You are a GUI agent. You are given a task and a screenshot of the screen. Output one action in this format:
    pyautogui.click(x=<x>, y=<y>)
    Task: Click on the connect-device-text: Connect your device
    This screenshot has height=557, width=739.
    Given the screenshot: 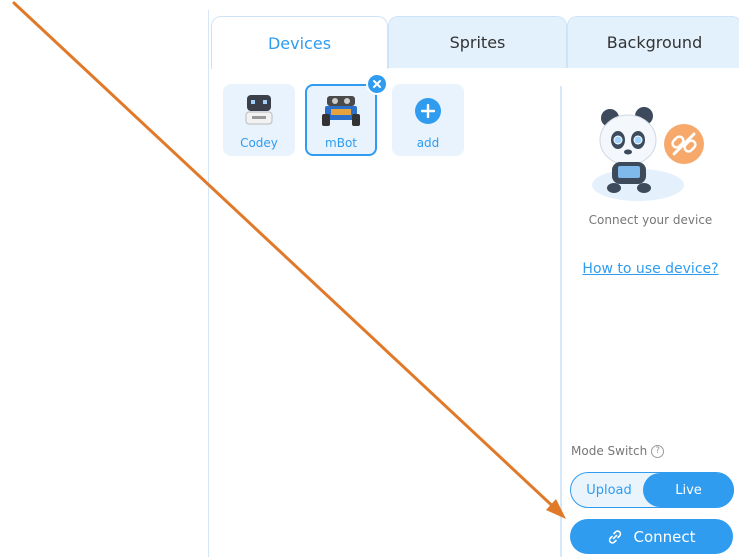 What is the action you would take?
    pyautogui.click(x=650, y=220)
    